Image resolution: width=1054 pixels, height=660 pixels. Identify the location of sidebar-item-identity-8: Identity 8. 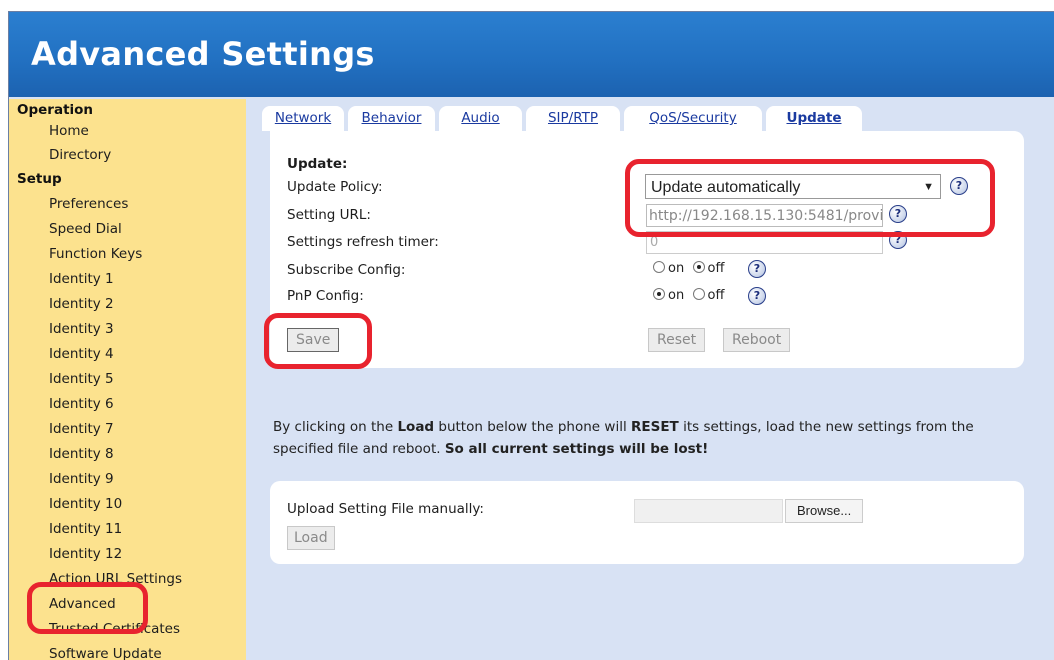
(127, 454).